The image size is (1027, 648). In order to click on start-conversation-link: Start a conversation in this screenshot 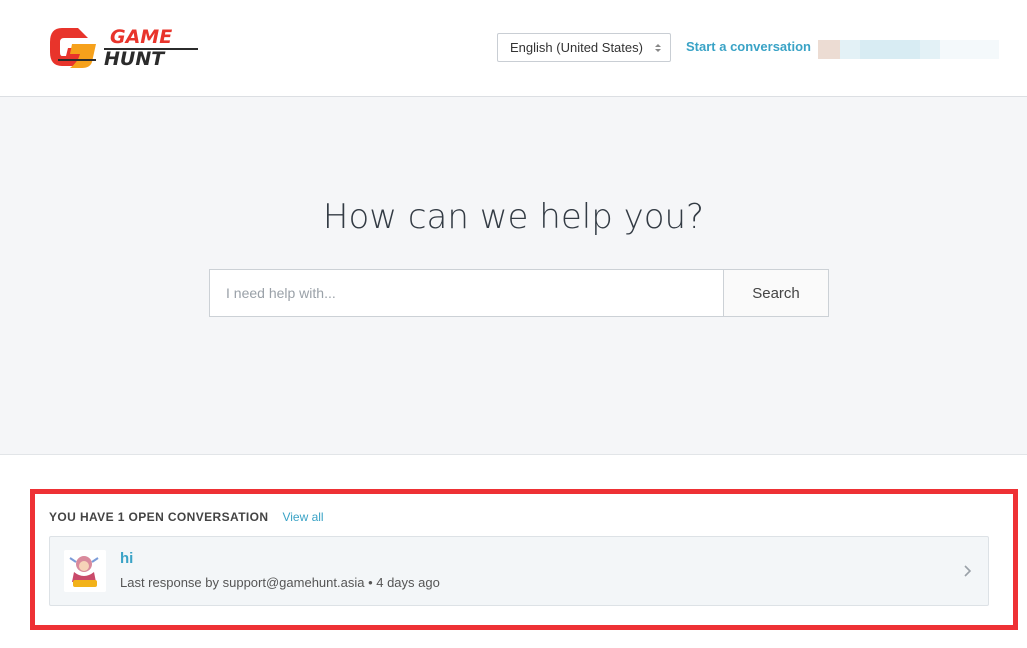, I will do `click(748, 46)`.